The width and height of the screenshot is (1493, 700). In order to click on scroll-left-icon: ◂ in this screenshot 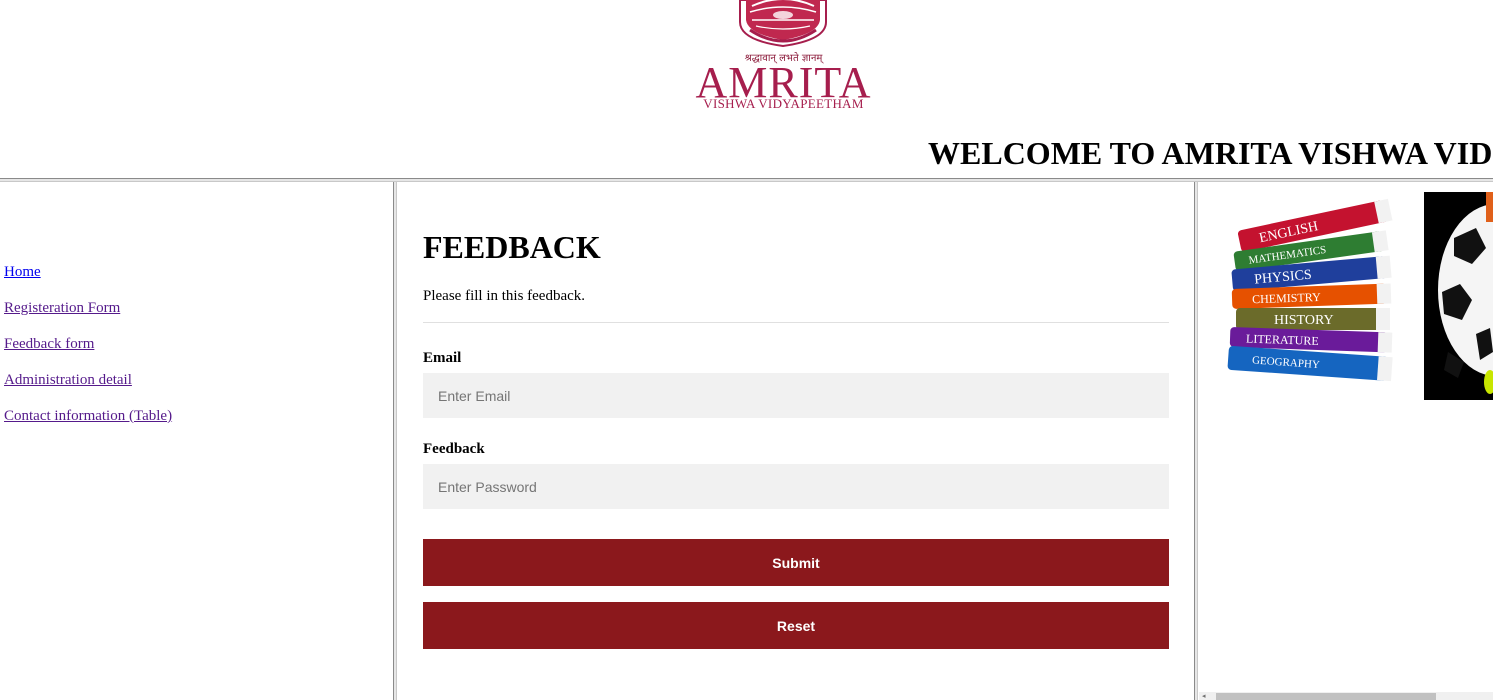, I will do `click(1204, 696)`.